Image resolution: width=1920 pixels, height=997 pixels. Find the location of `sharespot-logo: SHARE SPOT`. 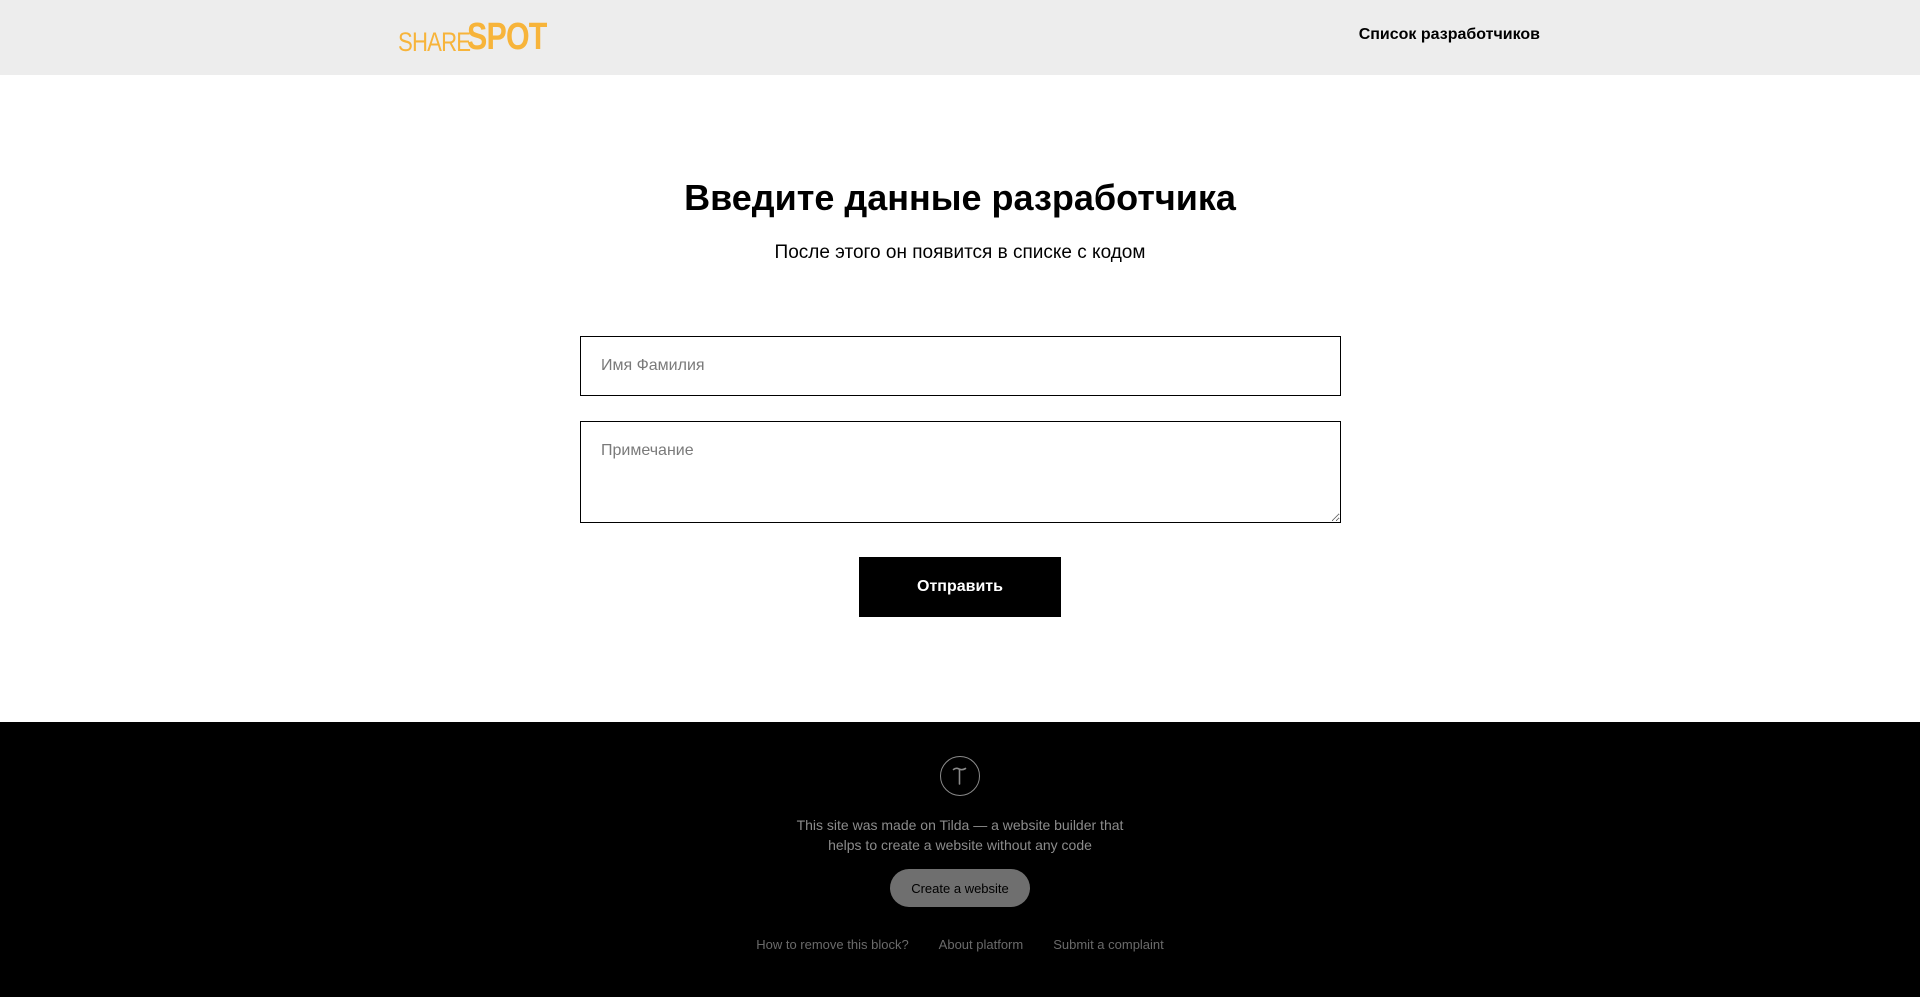

sharespot-logo: SHARE SPOT is located at coordinates (482, 36).